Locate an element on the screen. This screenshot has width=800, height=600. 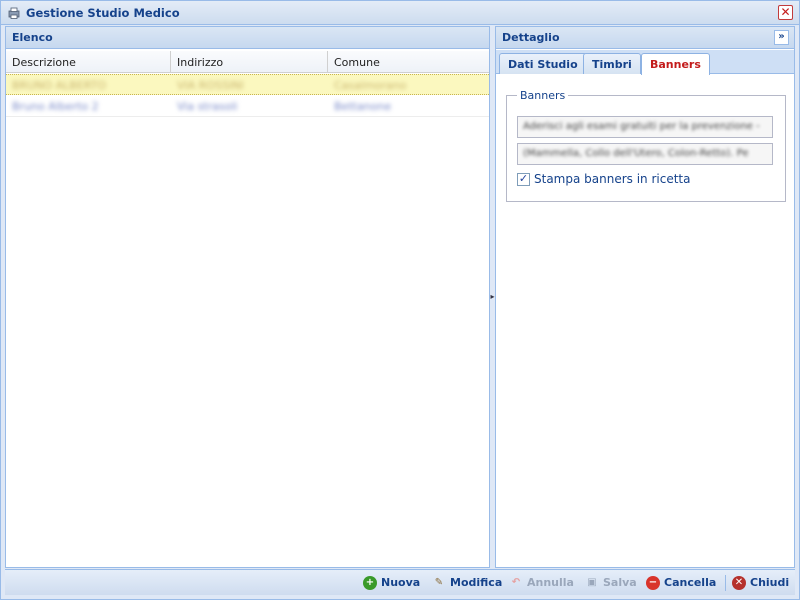
cancella-label: Cancella is located at coordinates (690, 582).